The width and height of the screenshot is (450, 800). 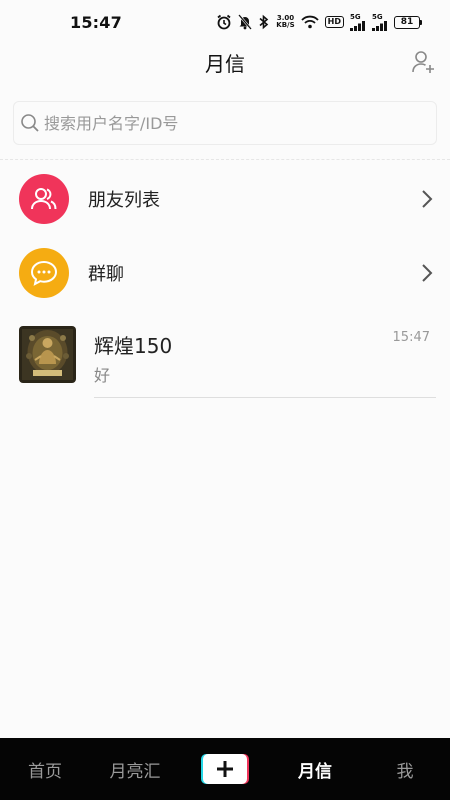 I want to click on nav-me: 我, so click(x=405, y=769).